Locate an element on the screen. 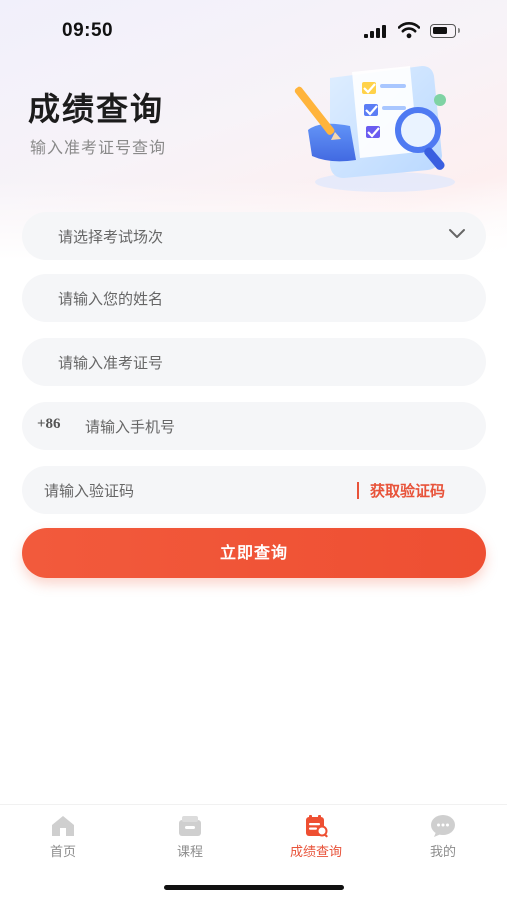  score-query-icon is located at coordinates (317, 826).